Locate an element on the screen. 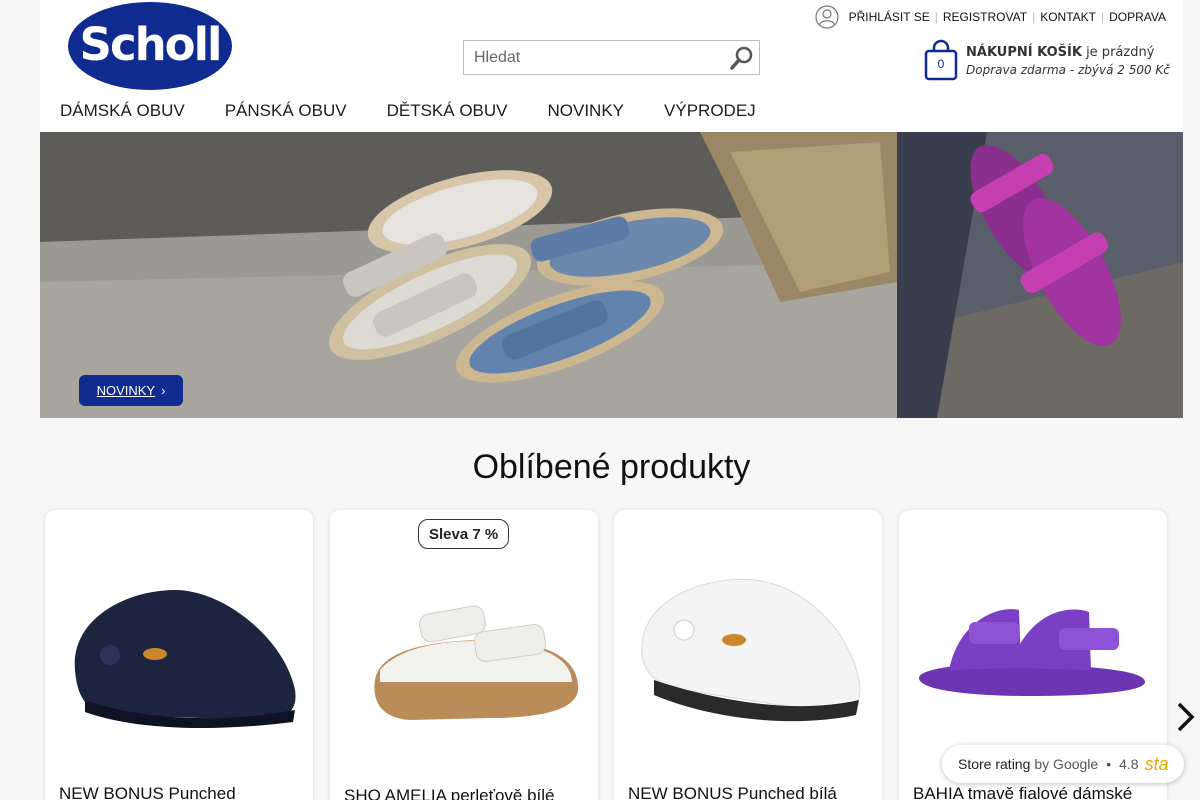 The height and width of the screenshot is (800, 1200). cart-title: NÁKUPNÍ KOŠÍK je prázdný is located at coordinates (1060, 52).